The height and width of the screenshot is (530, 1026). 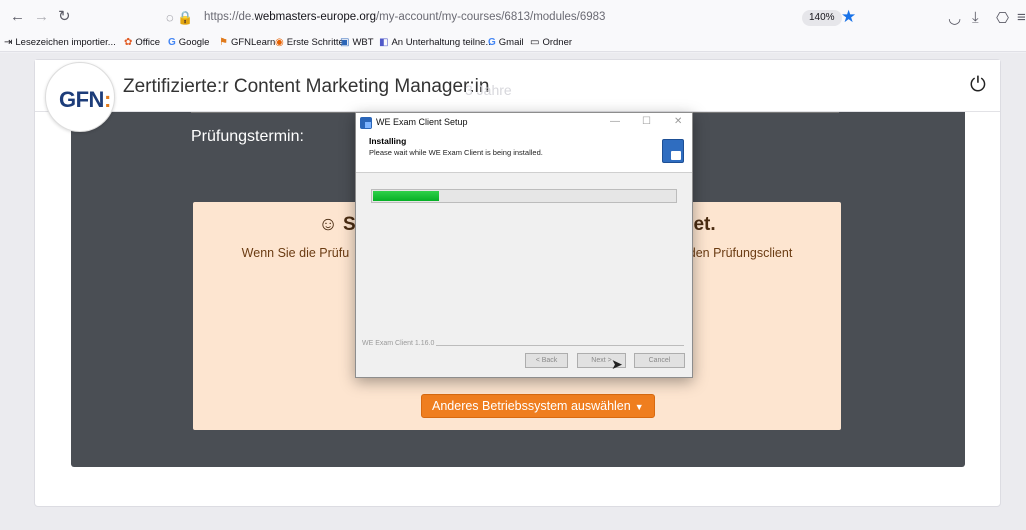 I want to click on gfnlearn-icon: ⚑, so click(x=223, y=42).